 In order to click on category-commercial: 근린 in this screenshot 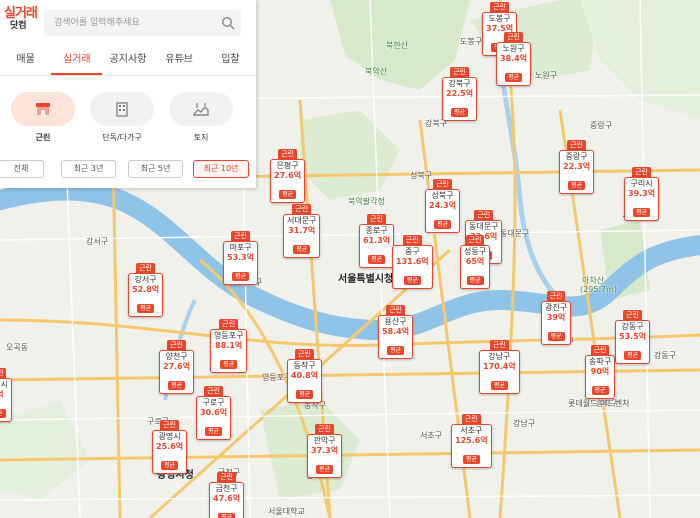, I will do `click(43, 117)`.